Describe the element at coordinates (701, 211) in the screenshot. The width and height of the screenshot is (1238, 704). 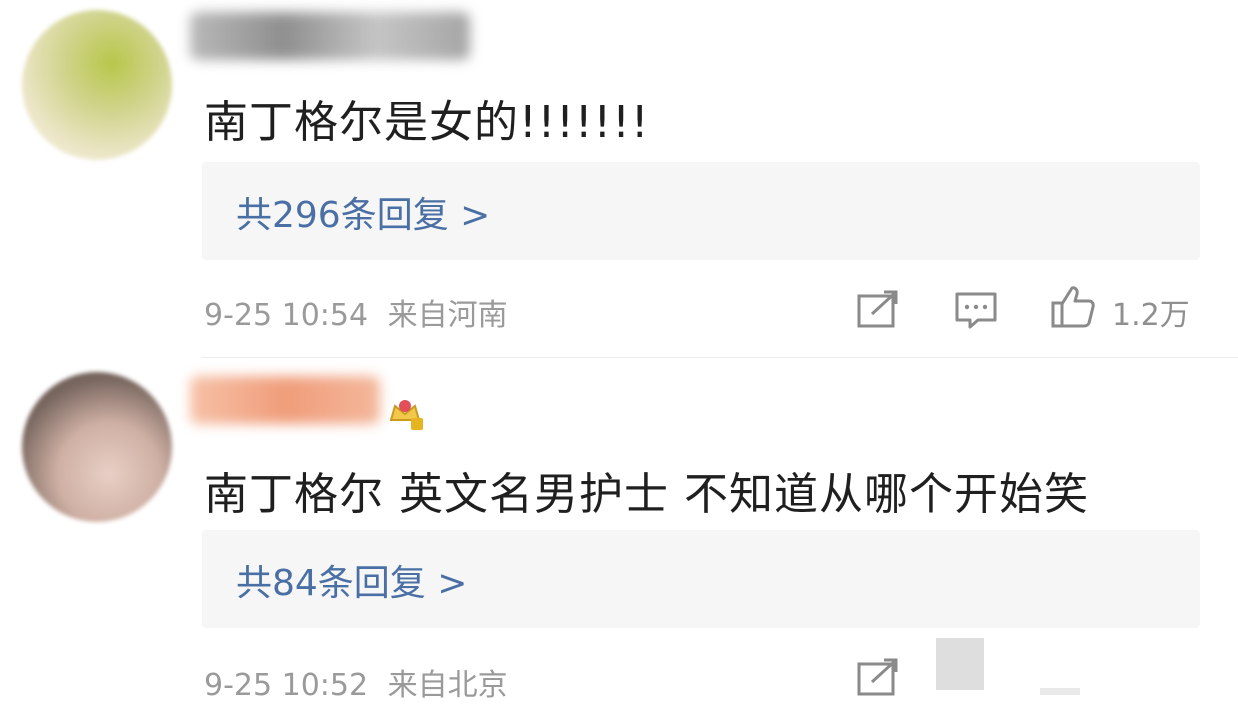
I see `reply-box: 共296条回复 >` at that location.